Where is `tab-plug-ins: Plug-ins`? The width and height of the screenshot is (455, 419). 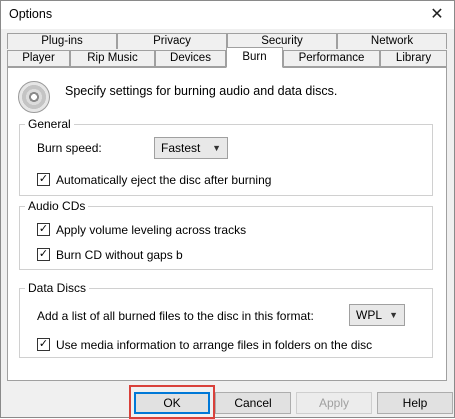
tab-plug-ins: Plug-ins is located at coordinates (62, 41).